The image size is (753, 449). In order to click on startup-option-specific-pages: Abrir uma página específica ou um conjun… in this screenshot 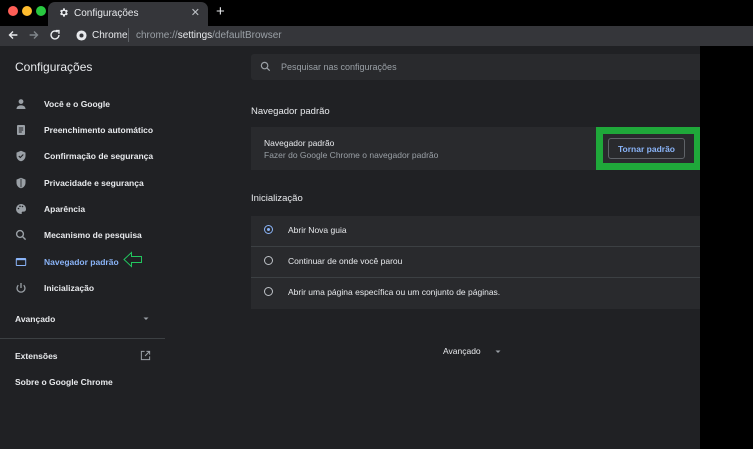, I will do `click(475, 293)`.